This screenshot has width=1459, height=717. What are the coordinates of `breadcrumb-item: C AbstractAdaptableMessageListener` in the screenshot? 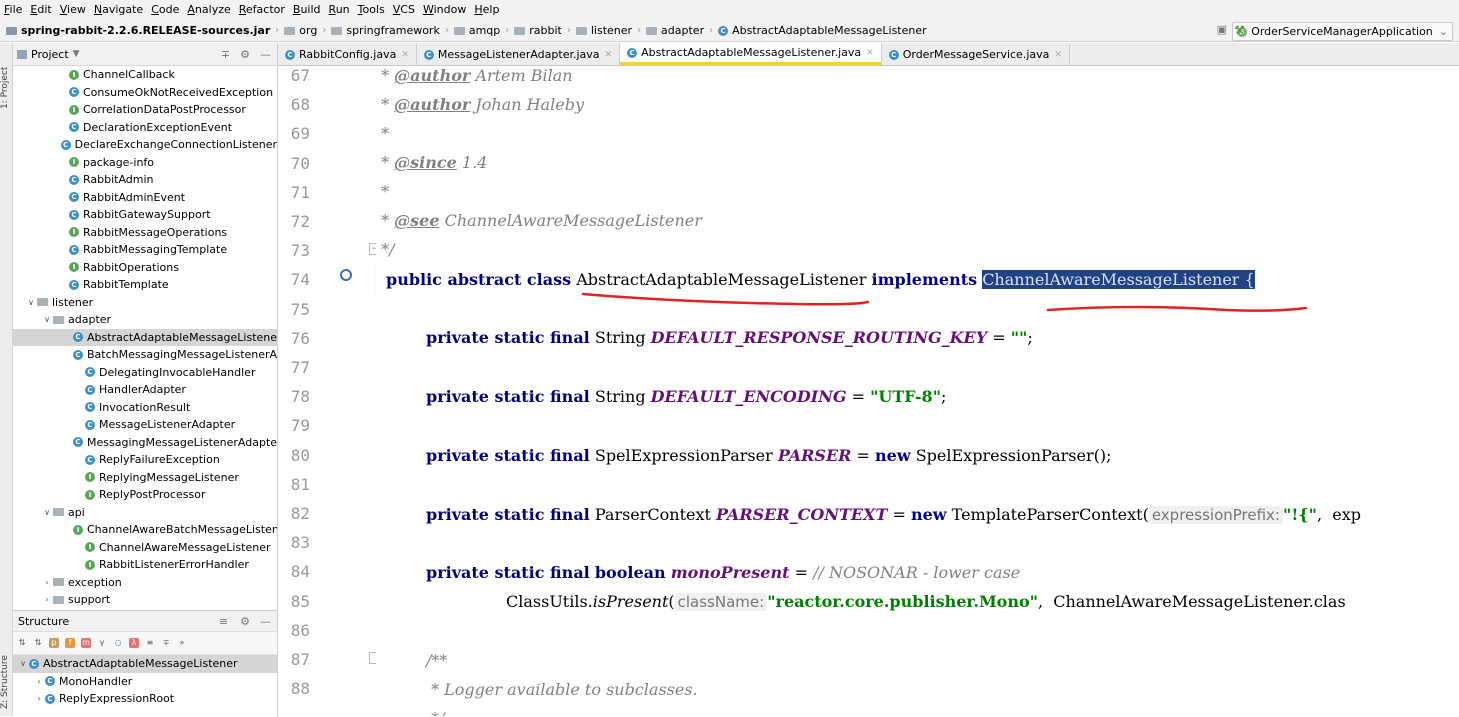 It's located at (822, 30).